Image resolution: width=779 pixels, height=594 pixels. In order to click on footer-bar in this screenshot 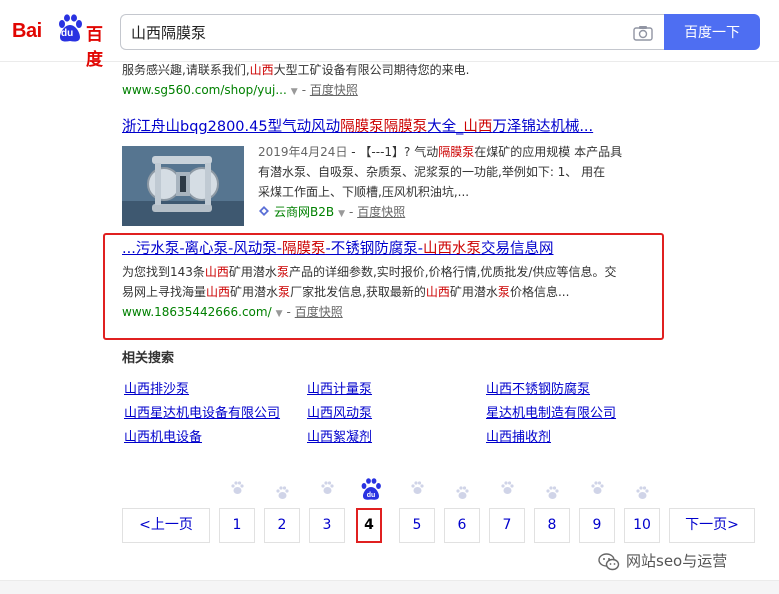, I will do `click(389, 587)`.